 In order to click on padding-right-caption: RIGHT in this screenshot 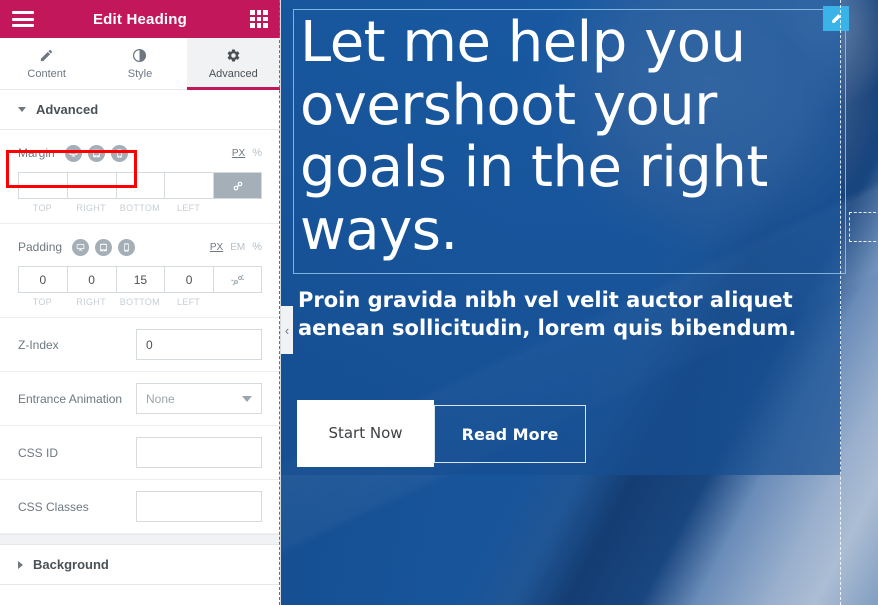, I will do `click(91, 302)`.